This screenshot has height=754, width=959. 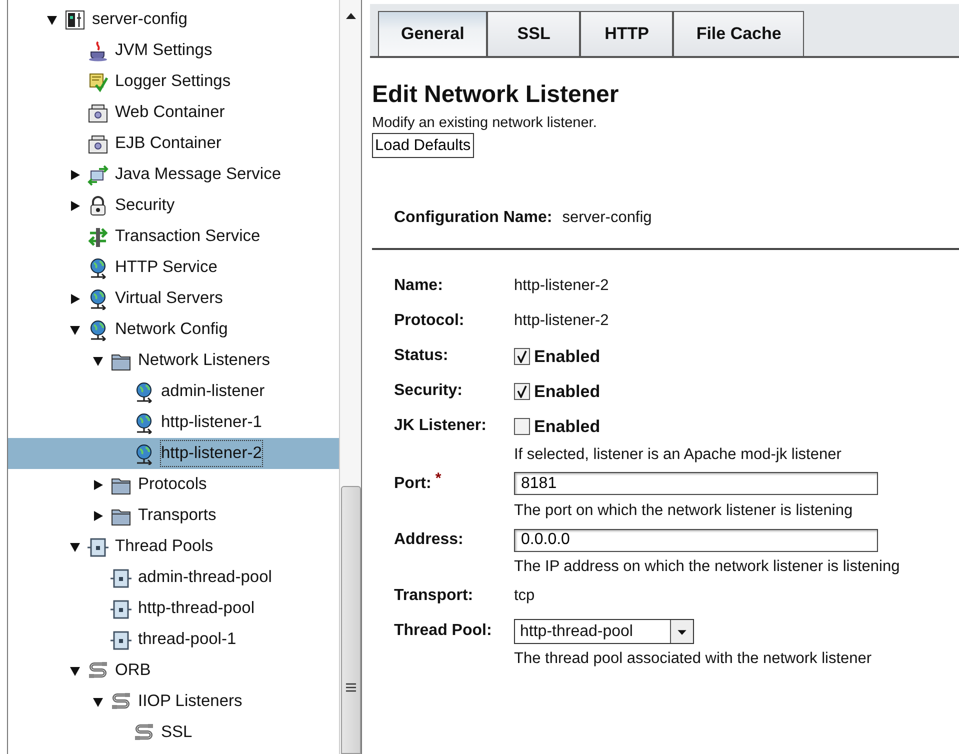 What do you see at coordinates (693, 659) in the screenshot?
I see `help-text: The thread pool associated with the network listener` at bounding box center [693, 659].